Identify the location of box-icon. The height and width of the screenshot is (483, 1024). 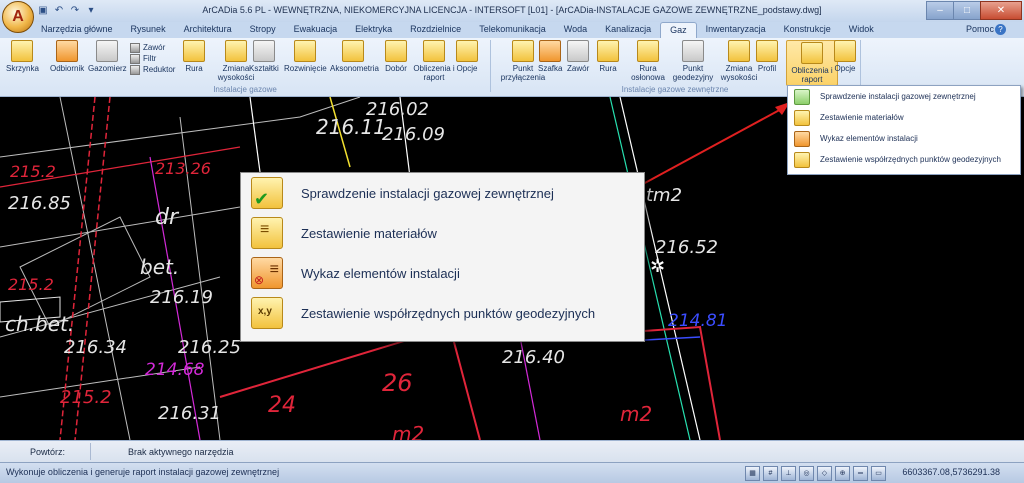
(22, 51).